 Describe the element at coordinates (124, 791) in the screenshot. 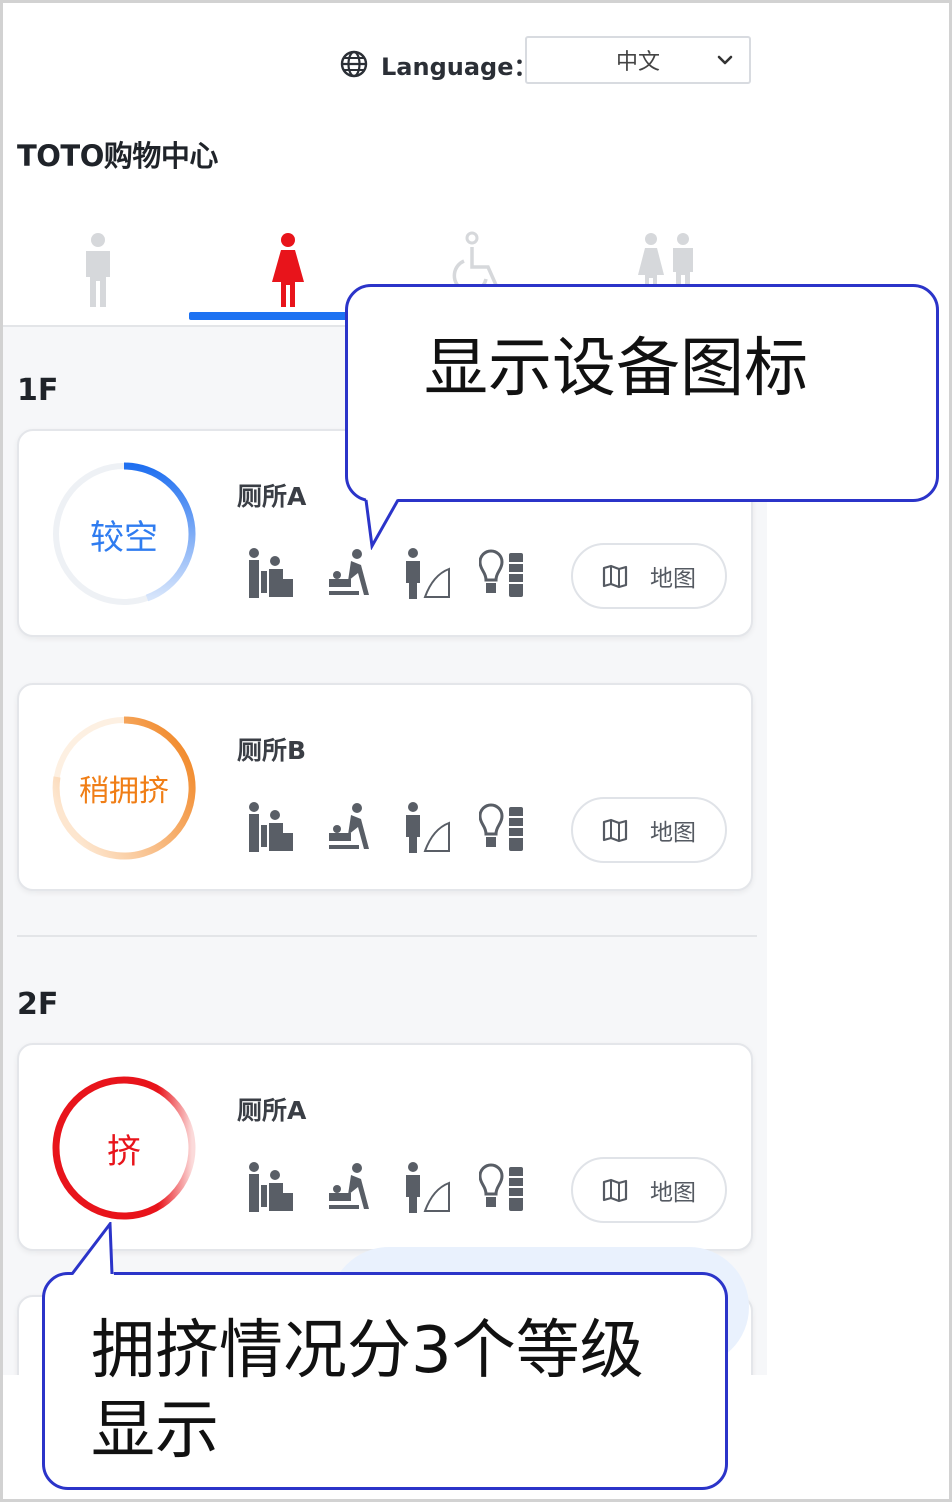

I see `congestion-status-label: 稍拥挤` at that location.